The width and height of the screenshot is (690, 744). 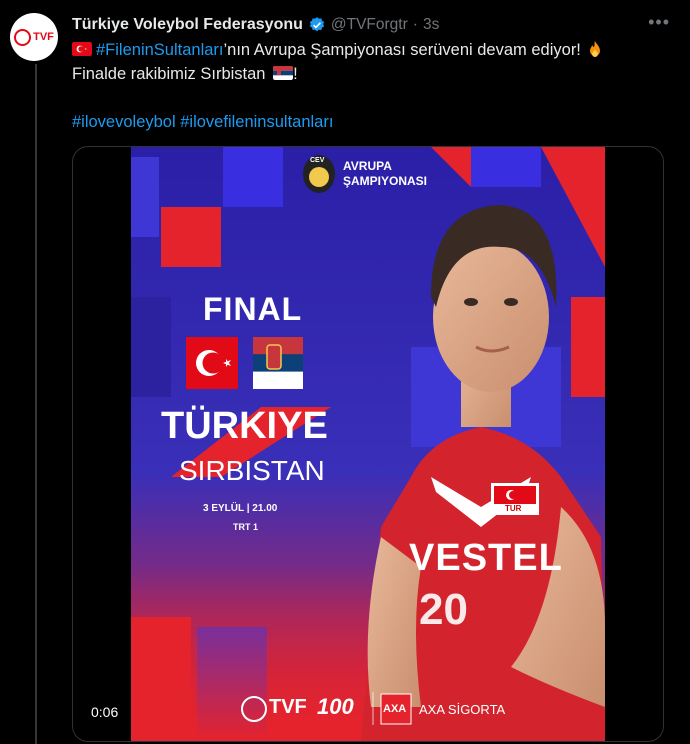 What do you see at coordinates (124, 122) in the screenshot?
I see `hashtag-ilovevoleybol: #ilovevoleybol` at bounding box center [124, 122].